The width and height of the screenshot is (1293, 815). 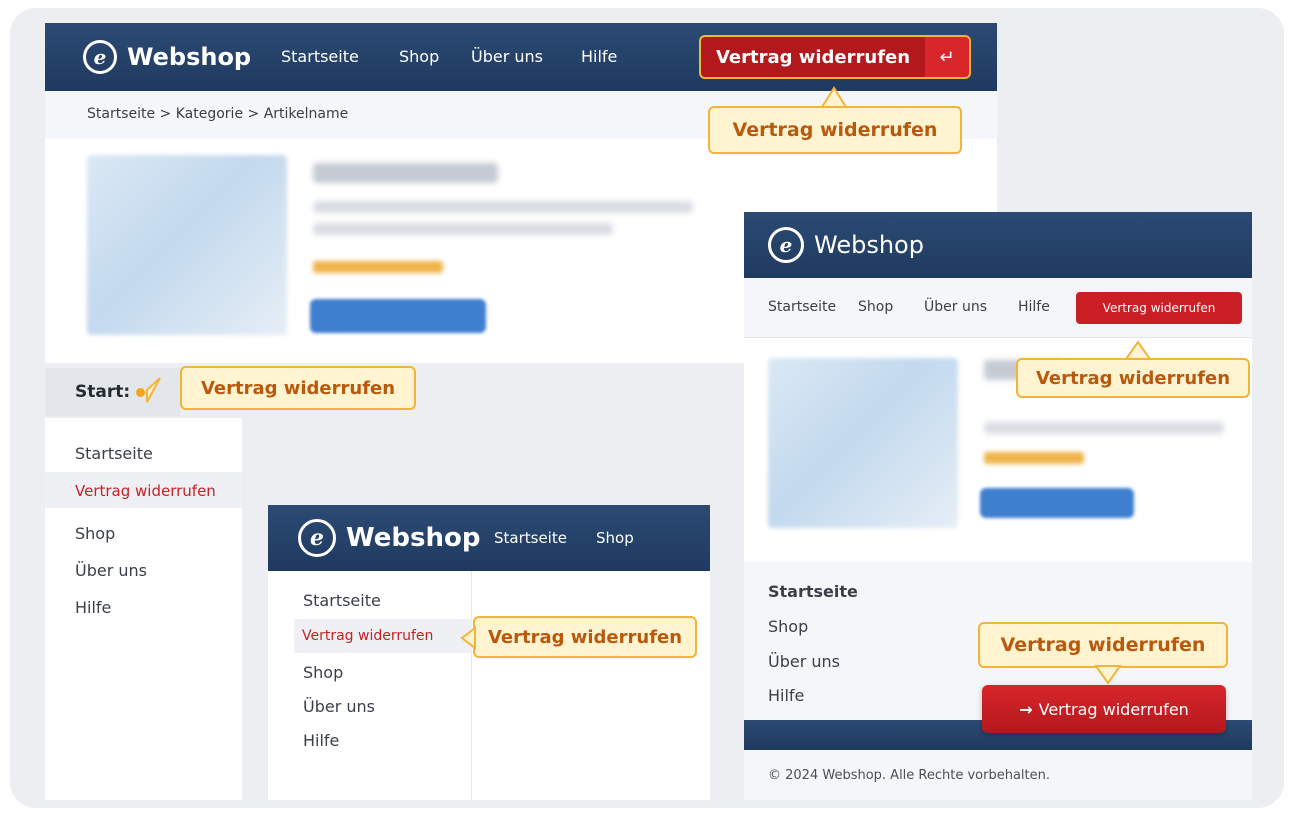 I want to click on desktop-logo: e Webshop, so click(x=167, y=57).